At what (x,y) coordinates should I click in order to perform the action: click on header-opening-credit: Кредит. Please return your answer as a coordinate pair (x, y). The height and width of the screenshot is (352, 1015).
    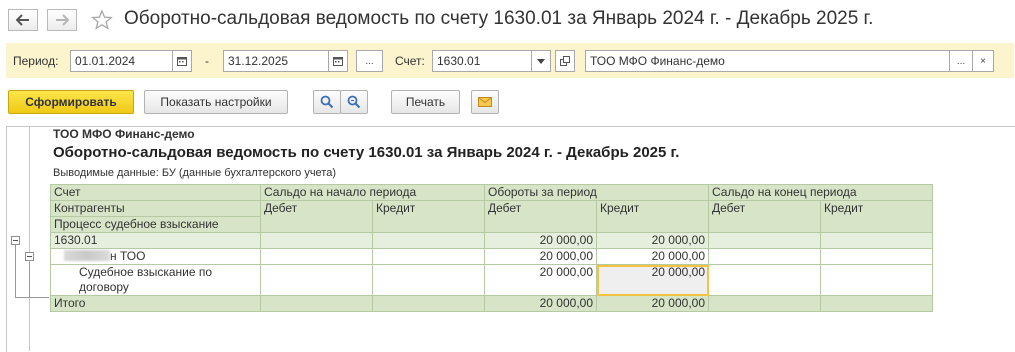
    Looking at the image, I should click on (428, 216).